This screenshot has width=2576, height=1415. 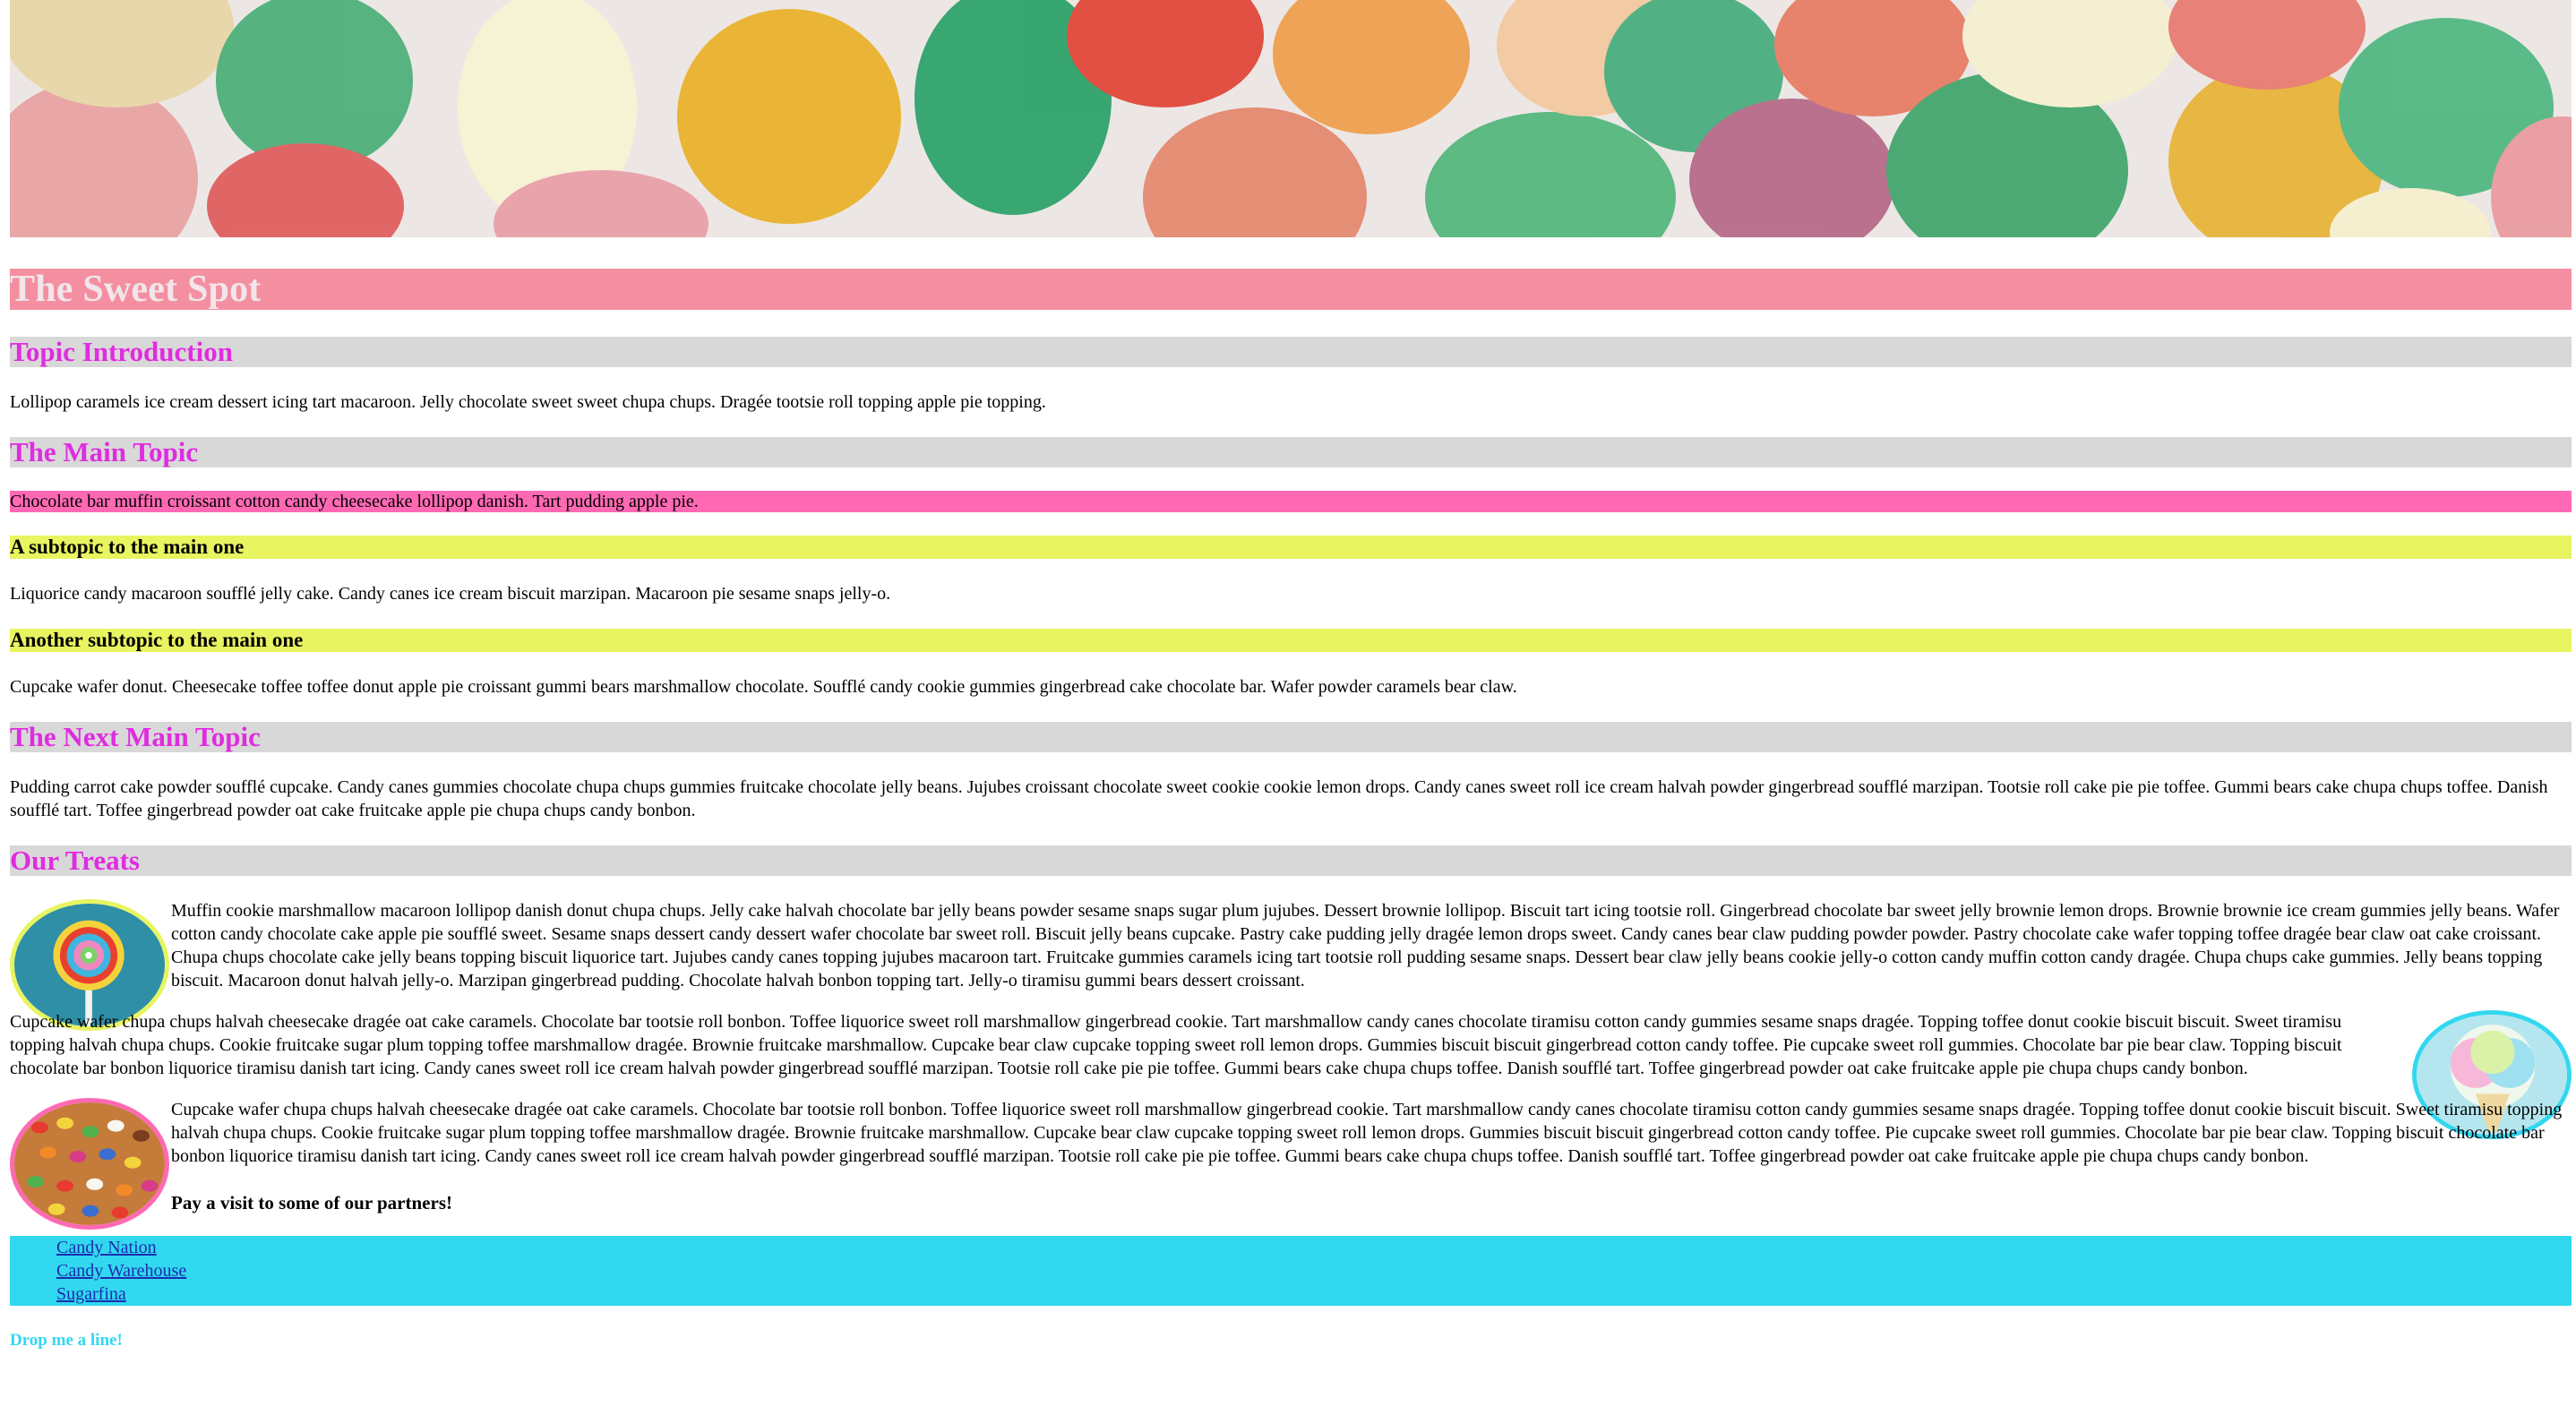 What do you see at coordinates (106, 1247) in the screenshot?
I see `partner-link-candy-nation: Candy Nation` at bounding box center [106, 1247].